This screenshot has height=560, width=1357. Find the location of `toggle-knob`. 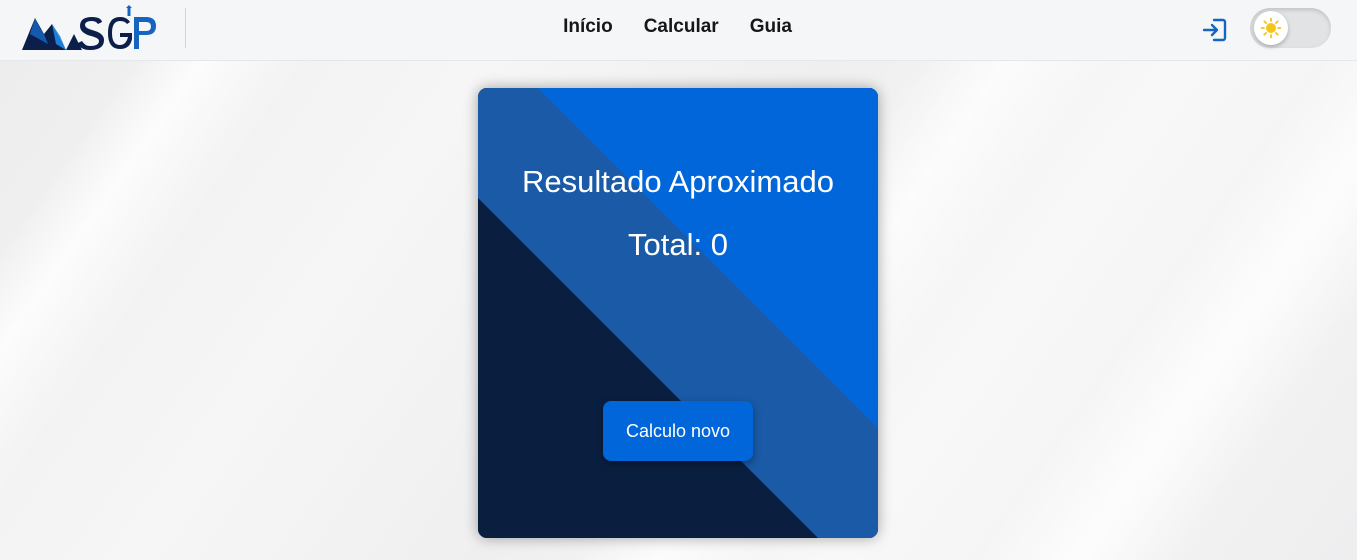

toggle-knob is located at coordinates (1271, 28).